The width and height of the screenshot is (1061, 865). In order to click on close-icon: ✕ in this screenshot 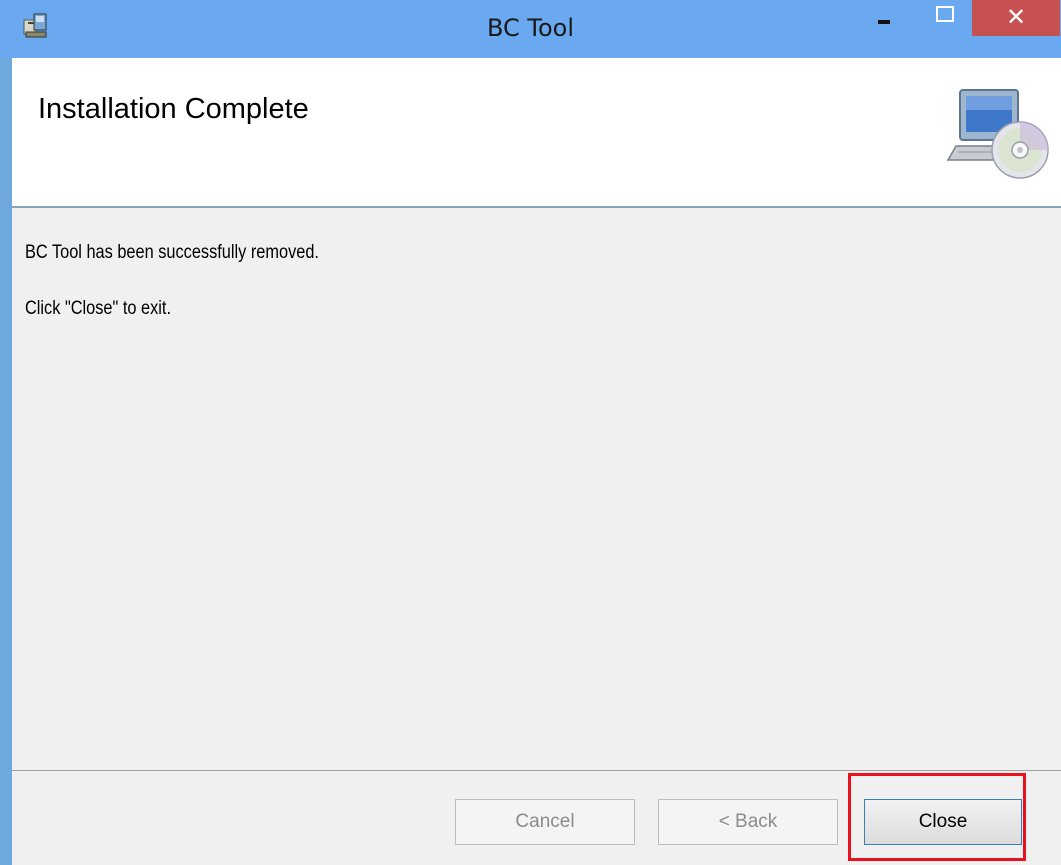, I will do `click(1016, 17)`.